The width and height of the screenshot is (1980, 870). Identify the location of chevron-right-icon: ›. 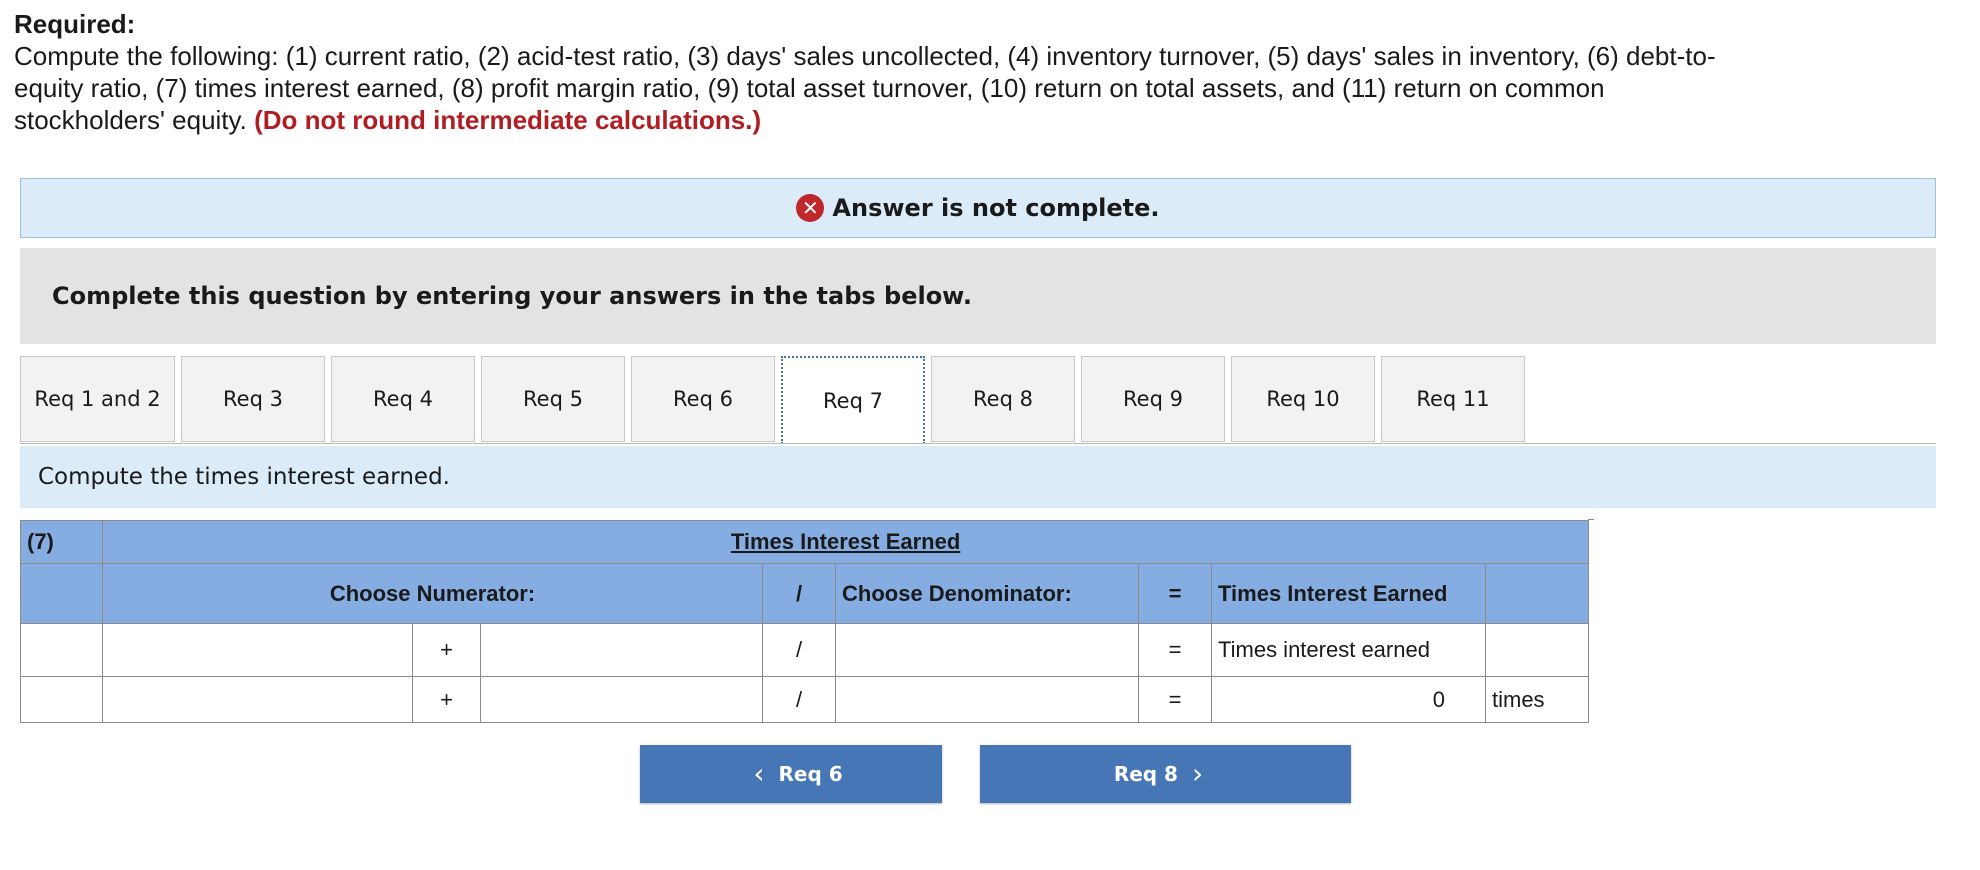
(1197, 773).